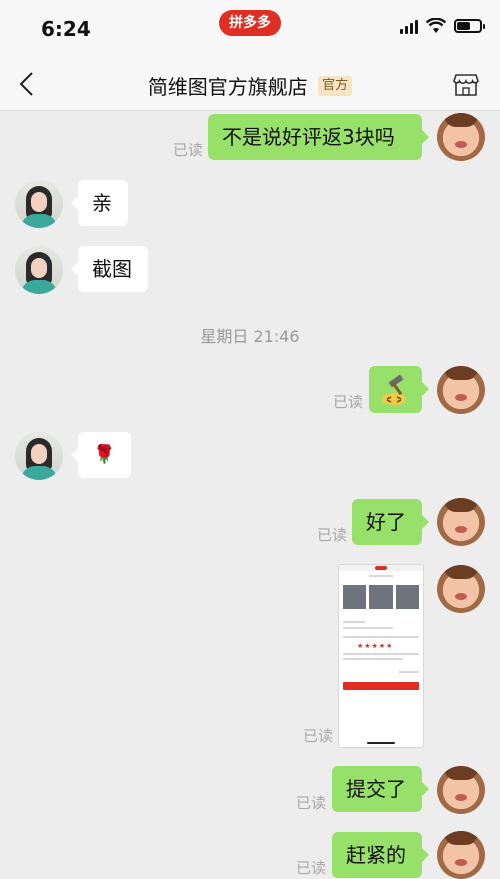 The width and height of the screenshot is (500, 879). Describe the element at coordinates (380, 855) in the screenshot. I see `message-bubble: 赶紧的` at that location.